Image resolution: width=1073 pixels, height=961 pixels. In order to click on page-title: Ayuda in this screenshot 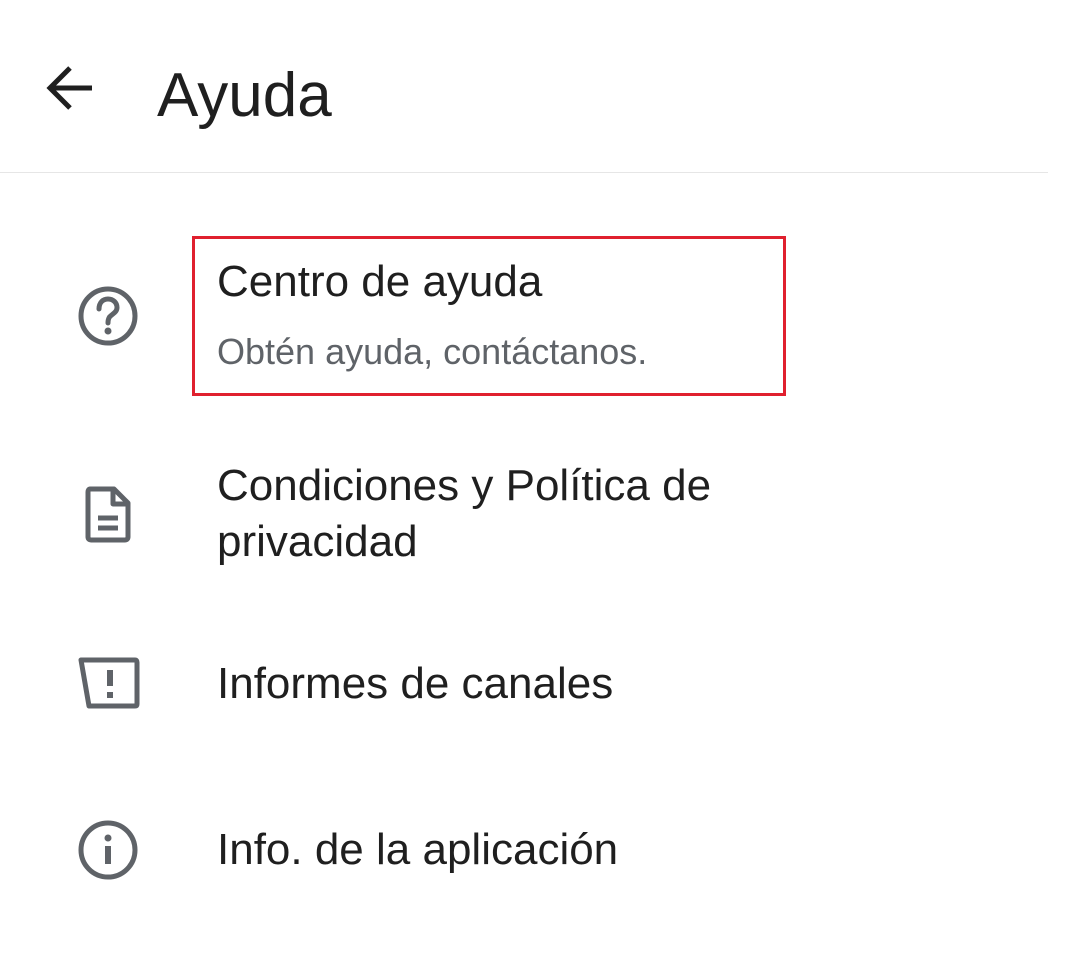, I will do `click(244, 95)`.